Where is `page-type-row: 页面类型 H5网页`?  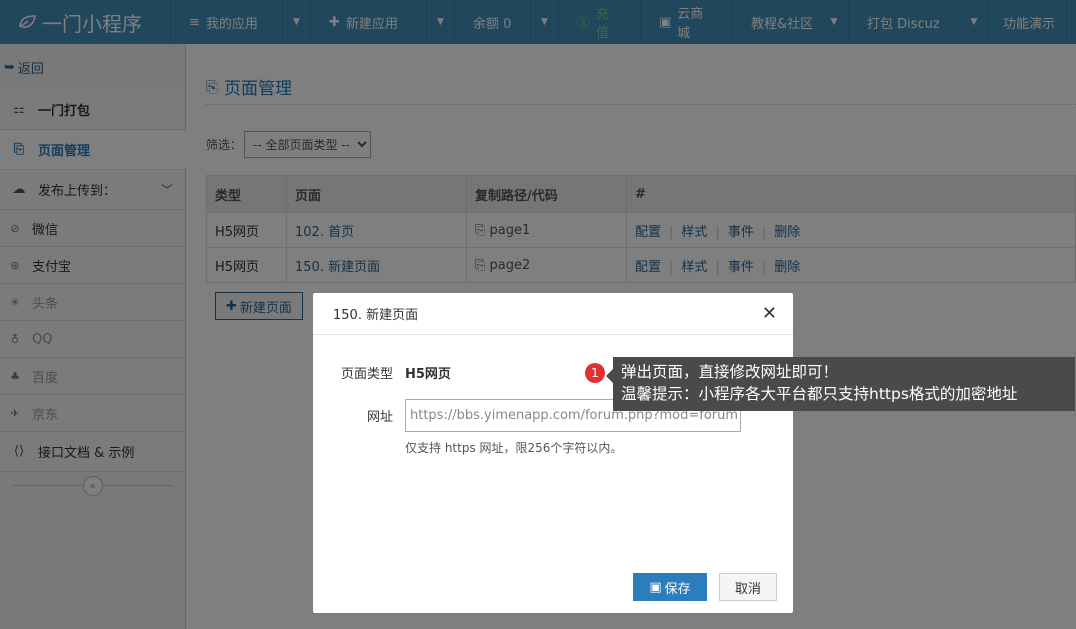 page-type-row: 页面类型 H5网页 is located at coordinates (382, 372).